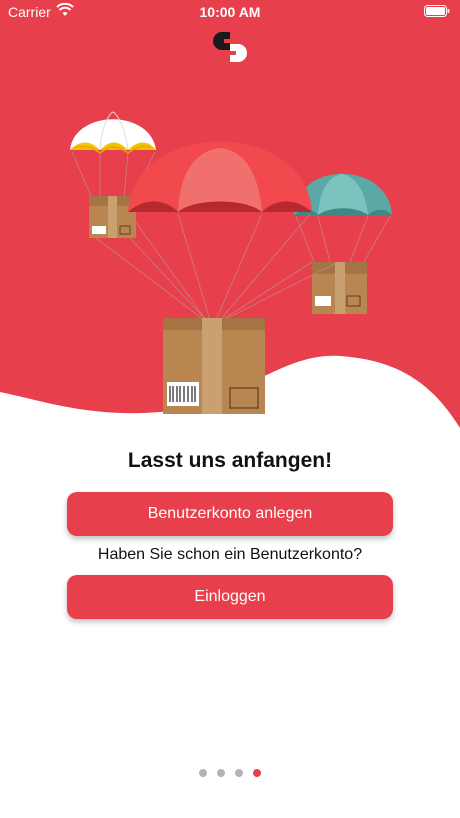 This screenshot has height=818, width=460. I want to click on battery-icon, so click(437, 11).